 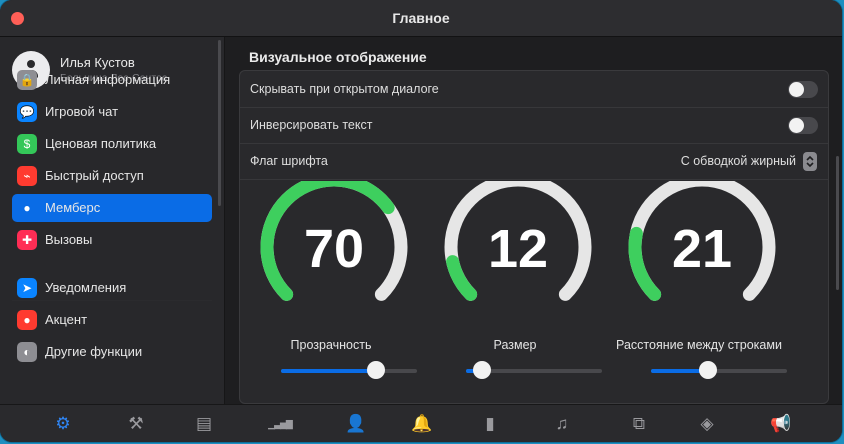 I want to click on signal-bars-icon: ▁▃▅▇, so click(x=280, y=424).